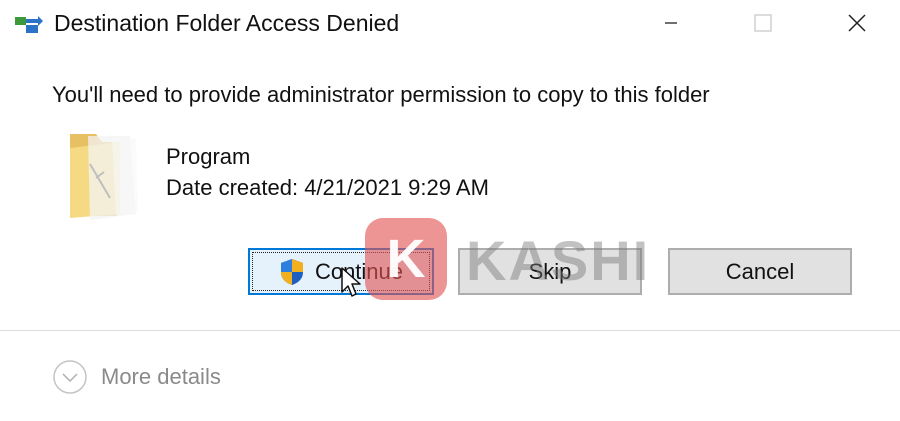  I want to click on maximize-icon, so click(763, 23).